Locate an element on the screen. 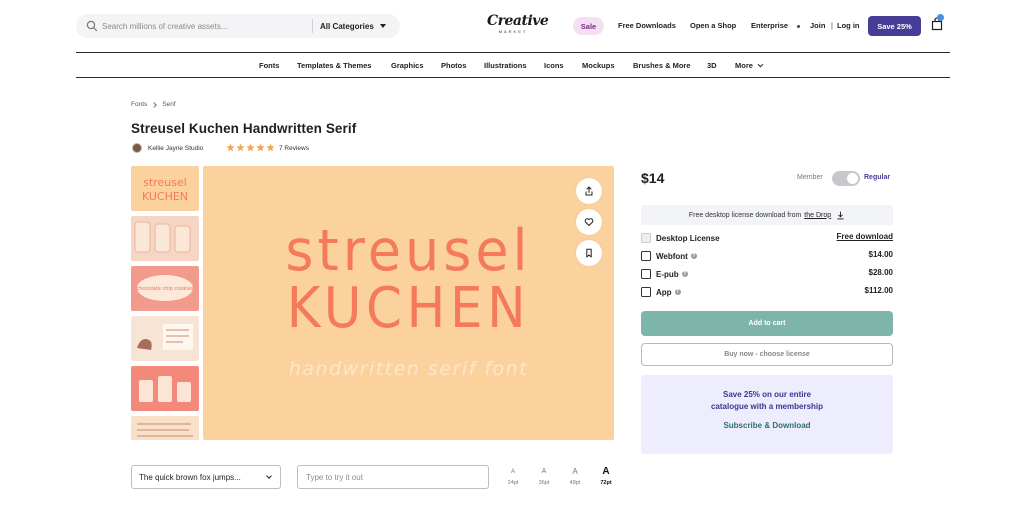 This screenshot has width=1024, height=511. preview-line-1: streusel is located at coordinates (408, 250).